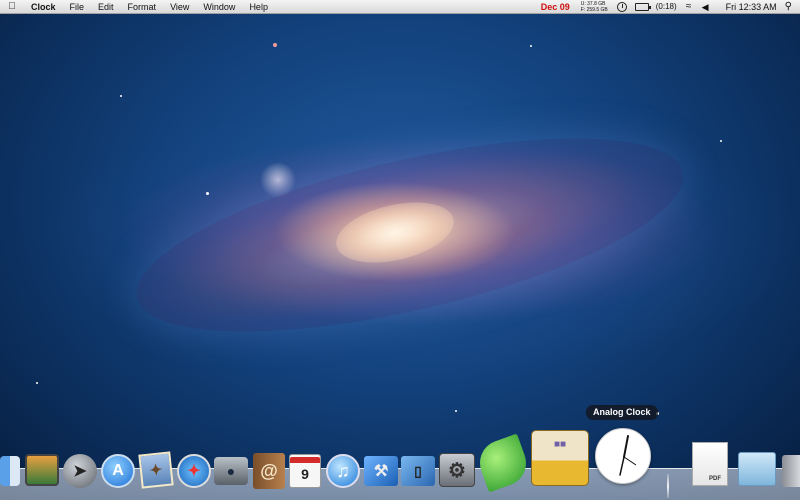 The width and height of the screenshot is (800, 500). What do you see at coordinates (118, 471) in the screenshot?
I see `app-store-icon: A` at bounding box center [118, 471].